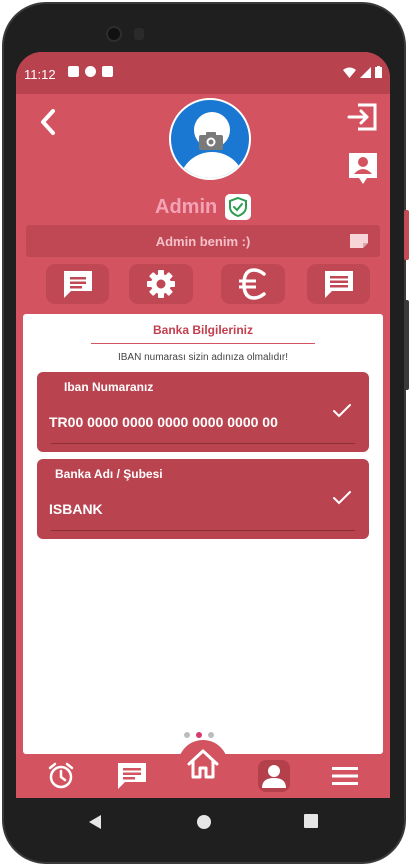 The image size is (410, 867). What do you see at coordinates (203, 499) in the screenshot?
I see `bank-name-field: Banka Adı / Şubesi ISBANK` at bounding box center [203, 499].